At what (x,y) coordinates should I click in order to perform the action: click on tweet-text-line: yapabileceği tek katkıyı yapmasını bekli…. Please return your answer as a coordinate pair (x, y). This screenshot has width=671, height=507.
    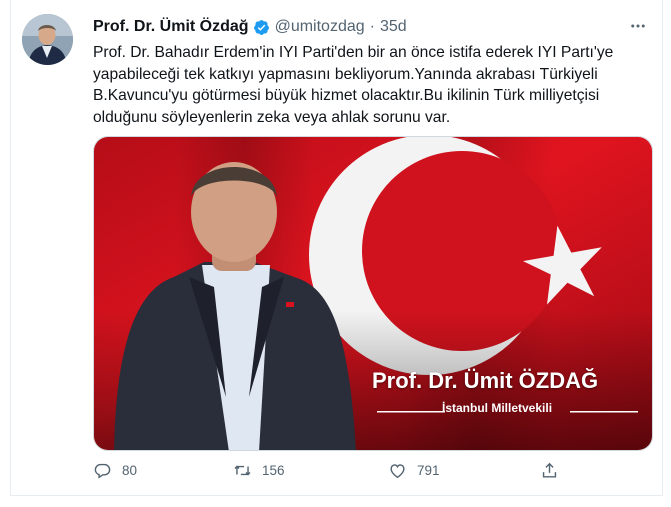
    Looking at the image, I should click on (345, 74).